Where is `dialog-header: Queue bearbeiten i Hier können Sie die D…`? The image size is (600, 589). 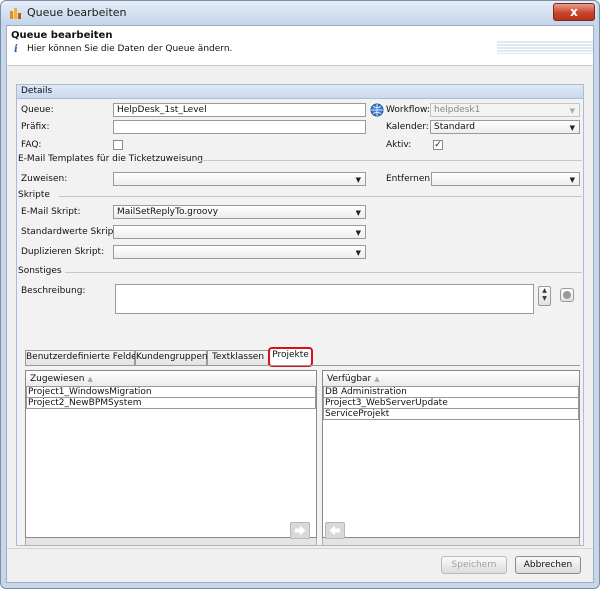
dialog-header: Queue bearbeiten i Hier können Sie die D… is located at coordinates (300, 46).